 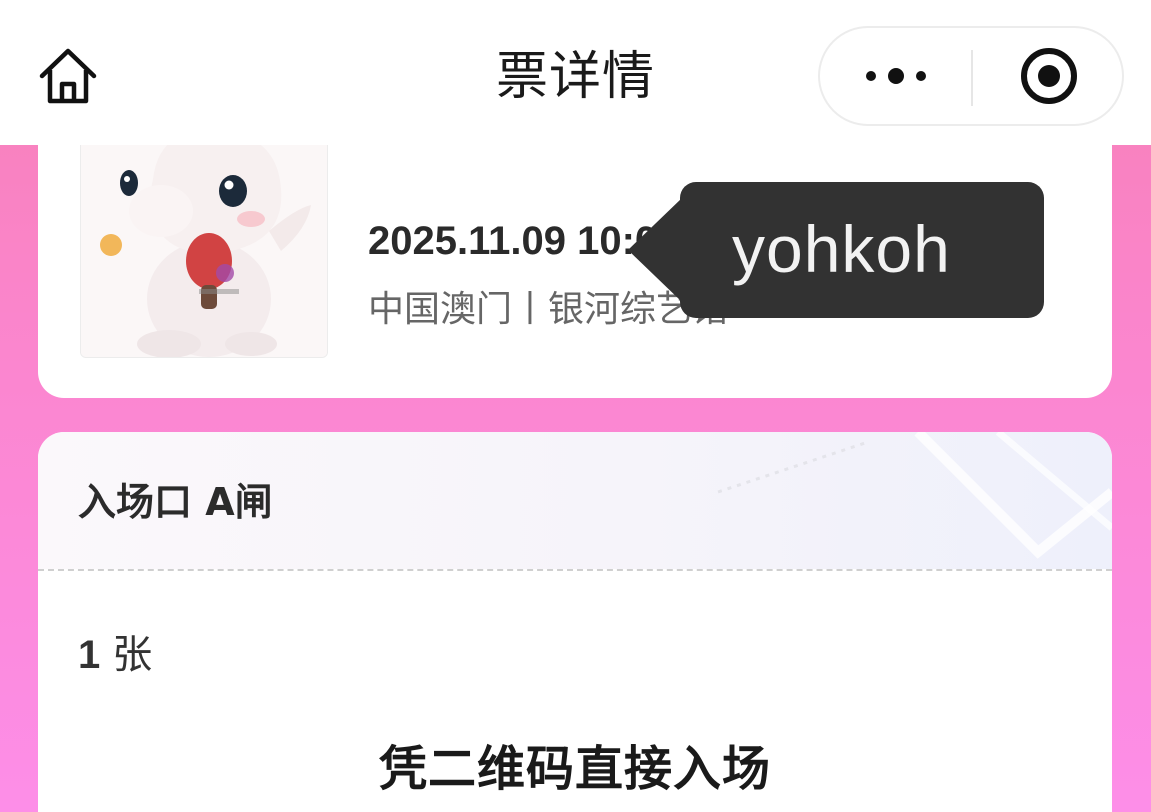 I want to click on tooltip-bubble: yohkoh, so click(x=836, y=250).